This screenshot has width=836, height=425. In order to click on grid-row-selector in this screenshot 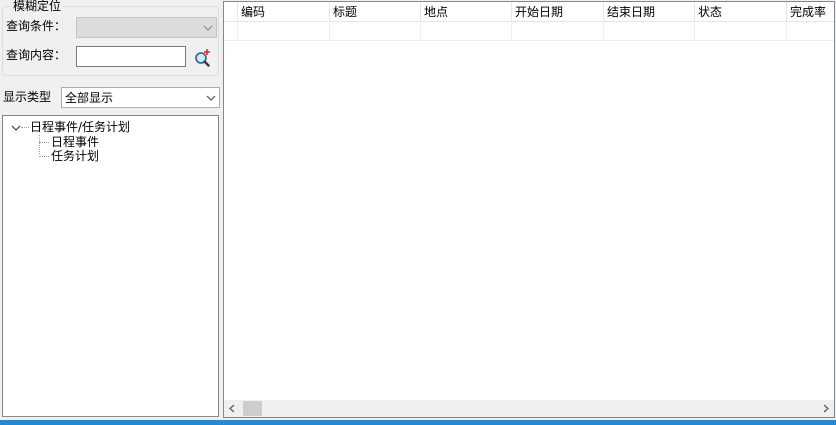, I will do `click(231, 30)`.